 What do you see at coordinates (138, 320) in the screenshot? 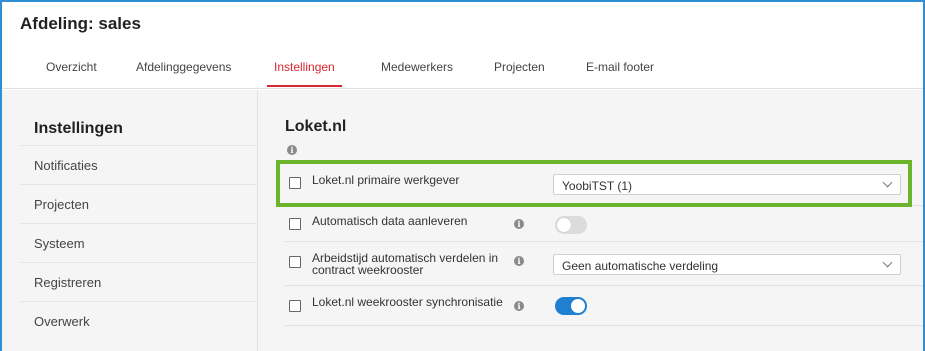
I see `sidebar-item-overwerk: Overwerk` at bounding box center [138, 320].